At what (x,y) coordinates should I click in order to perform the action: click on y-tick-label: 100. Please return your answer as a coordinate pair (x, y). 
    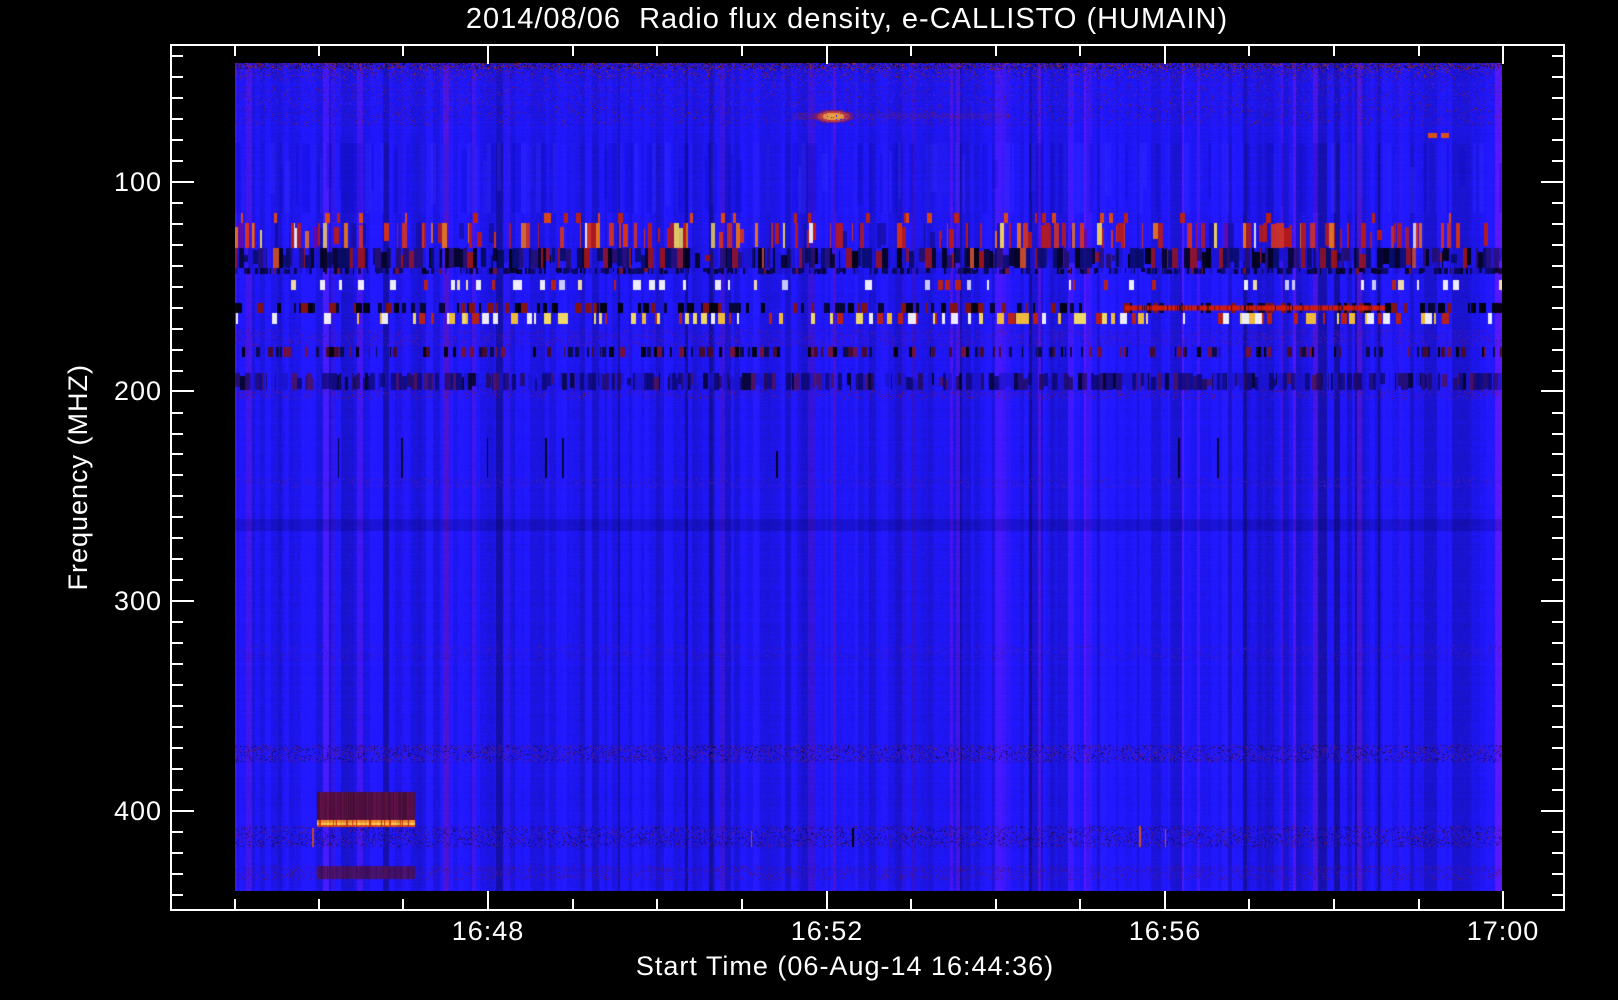
    Looking at the image, I should click on (137, 182).